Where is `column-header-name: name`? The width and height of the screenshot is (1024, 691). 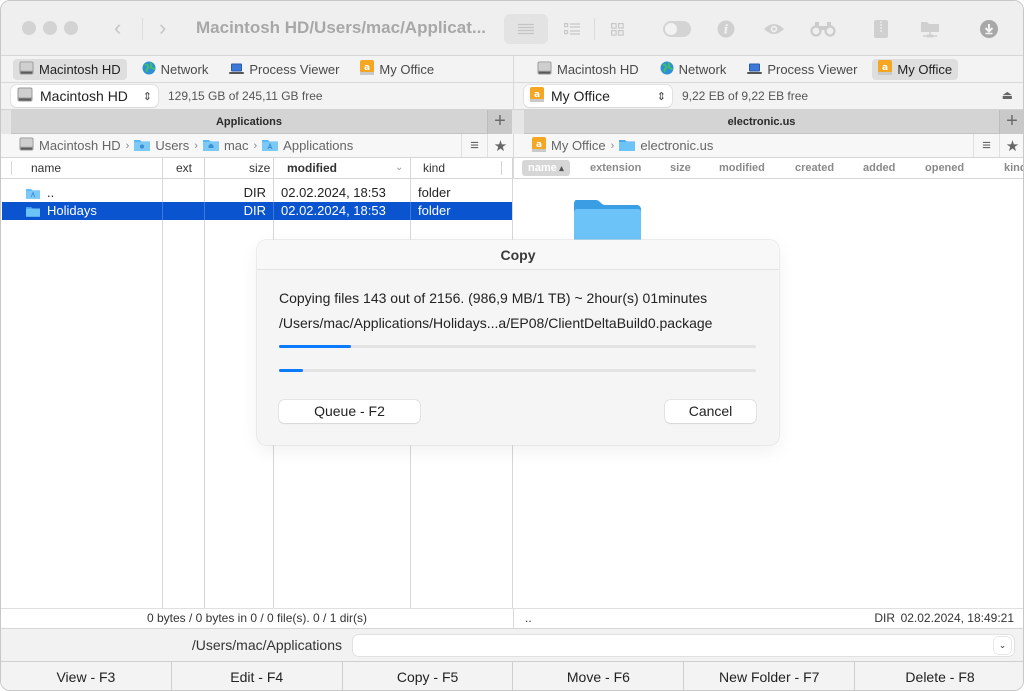 column-header-name: name is located at coordinates (46, 168).